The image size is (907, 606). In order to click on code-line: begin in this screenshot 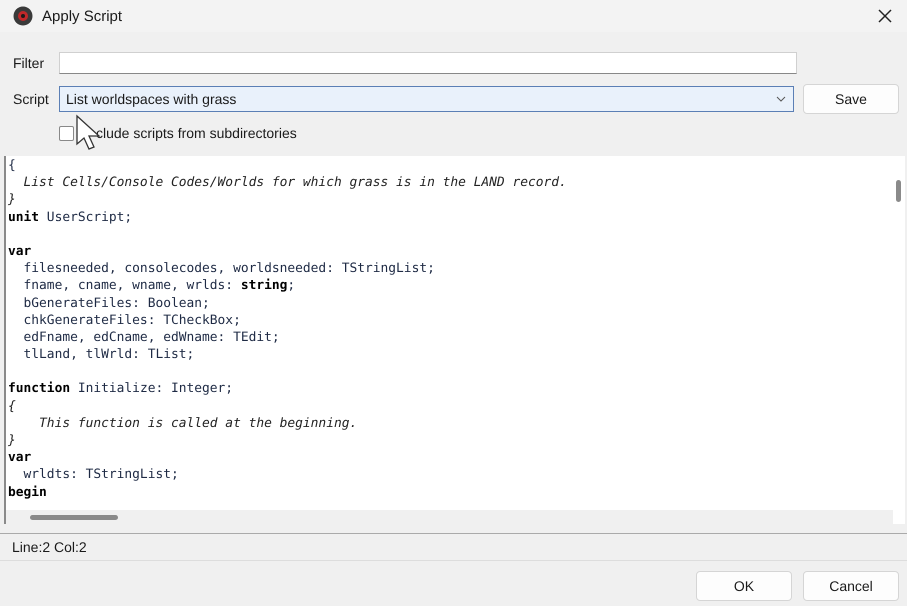, I will do `click(28, 492)`.